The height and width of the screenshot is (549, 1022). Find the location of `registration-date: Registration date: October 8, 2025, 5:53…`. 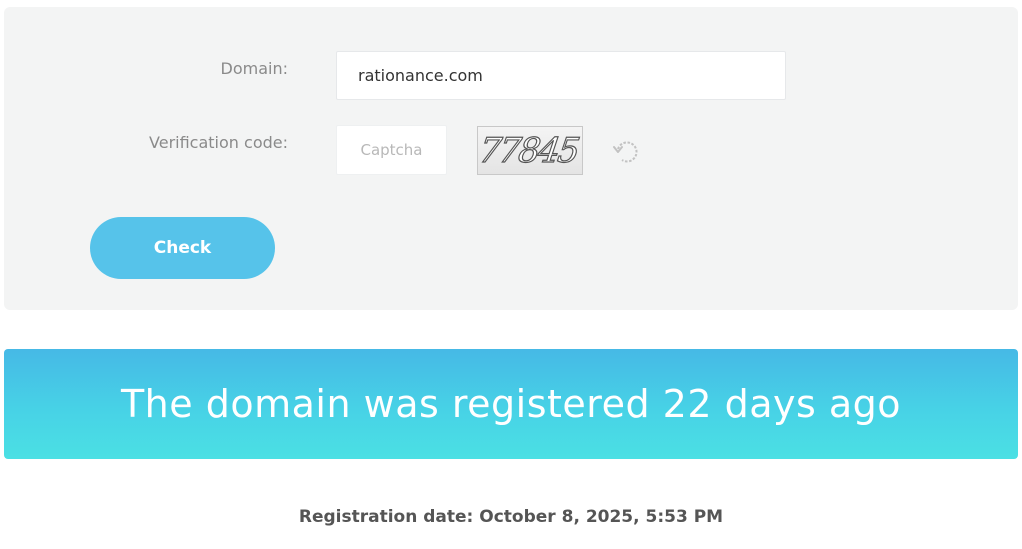

registration-date: Registration date: October 8, 2025, 5:53… is located at coordinates (511, 517).